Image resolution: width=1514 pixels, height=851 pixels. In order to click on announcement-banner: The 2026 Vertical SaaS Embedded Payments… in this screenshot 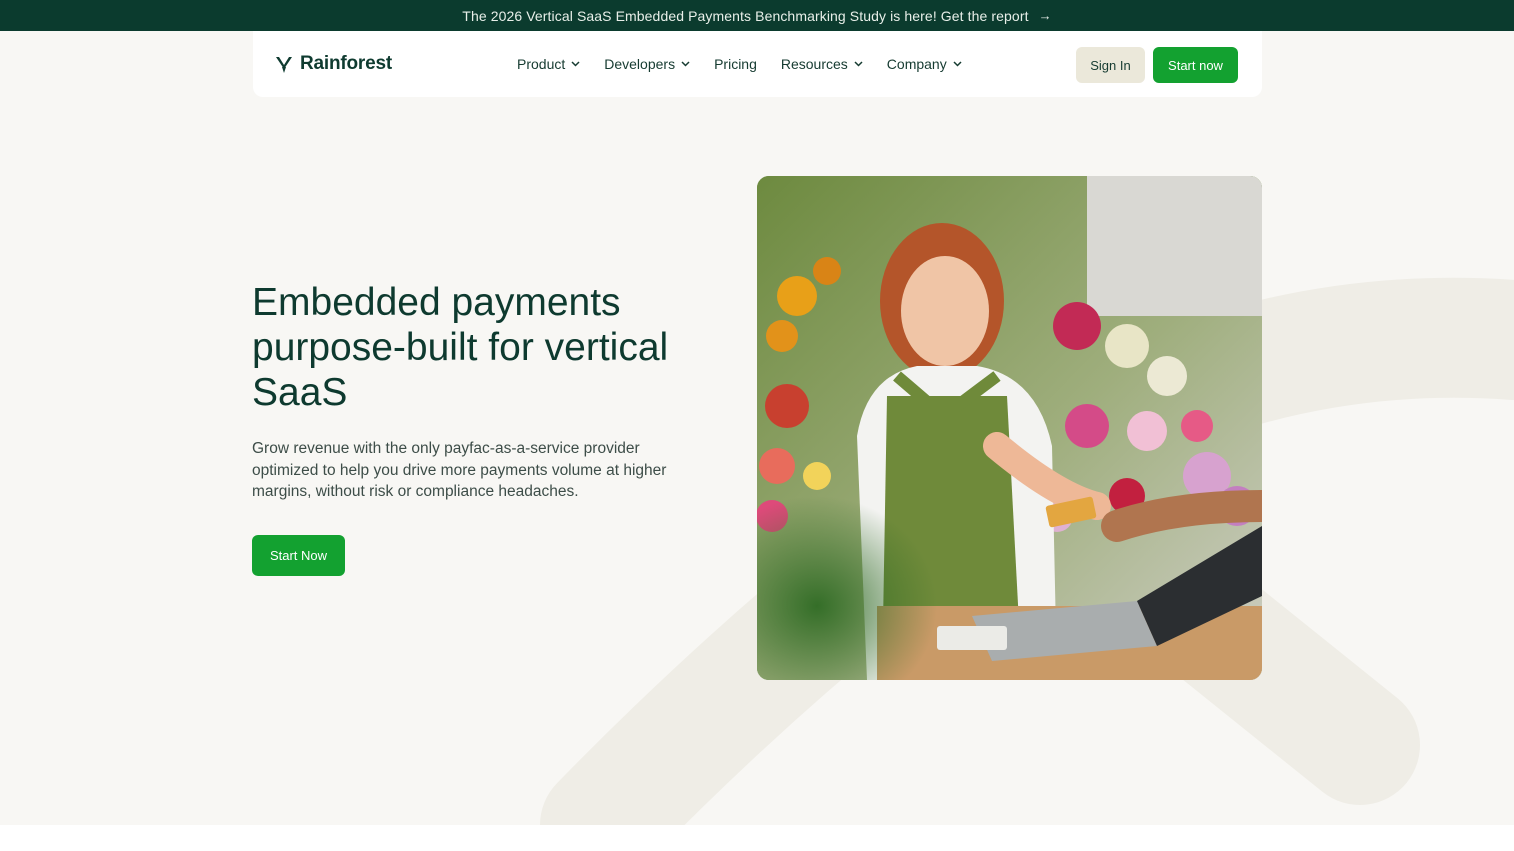, I will do `click(757, 15)`.